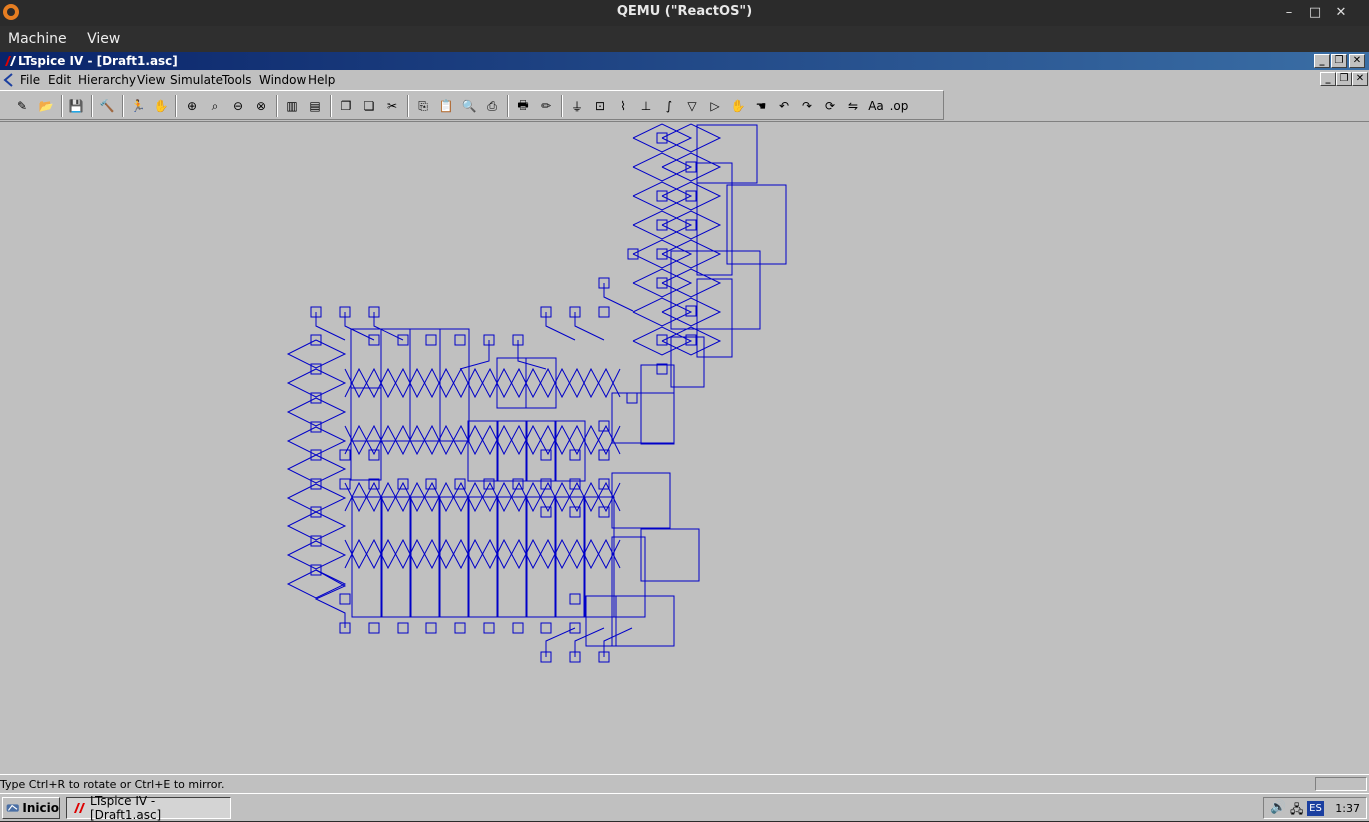 The width and height of the screenshot is (1369, 822). What do you see at coordinates (125, 808) in the screenshot?
I see `taskbar-item-label: LTspice IV - [Draft1.asc]` at bounding box center [125, 808].